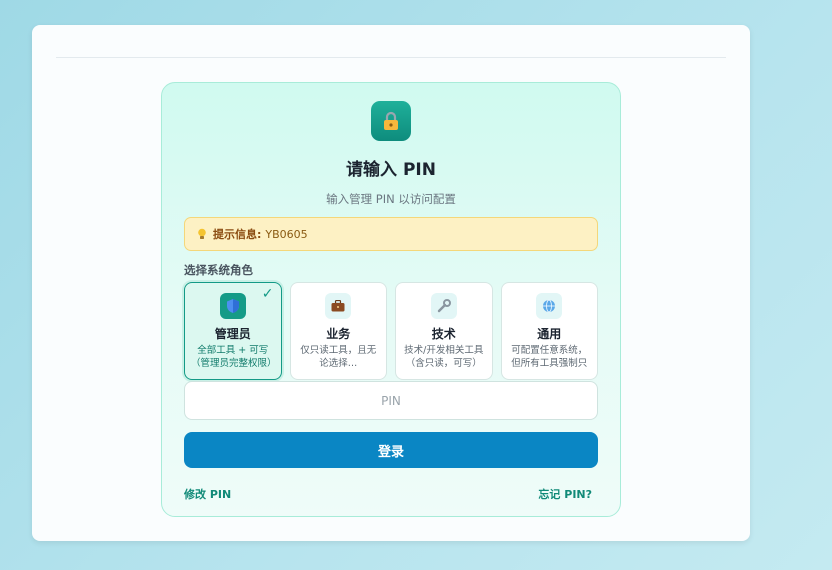 The width and height of the screenshot is (832, 570). Describe the element at coordinates (202, 234) in the screenshot. I see `lightbulb-icon` at that location.